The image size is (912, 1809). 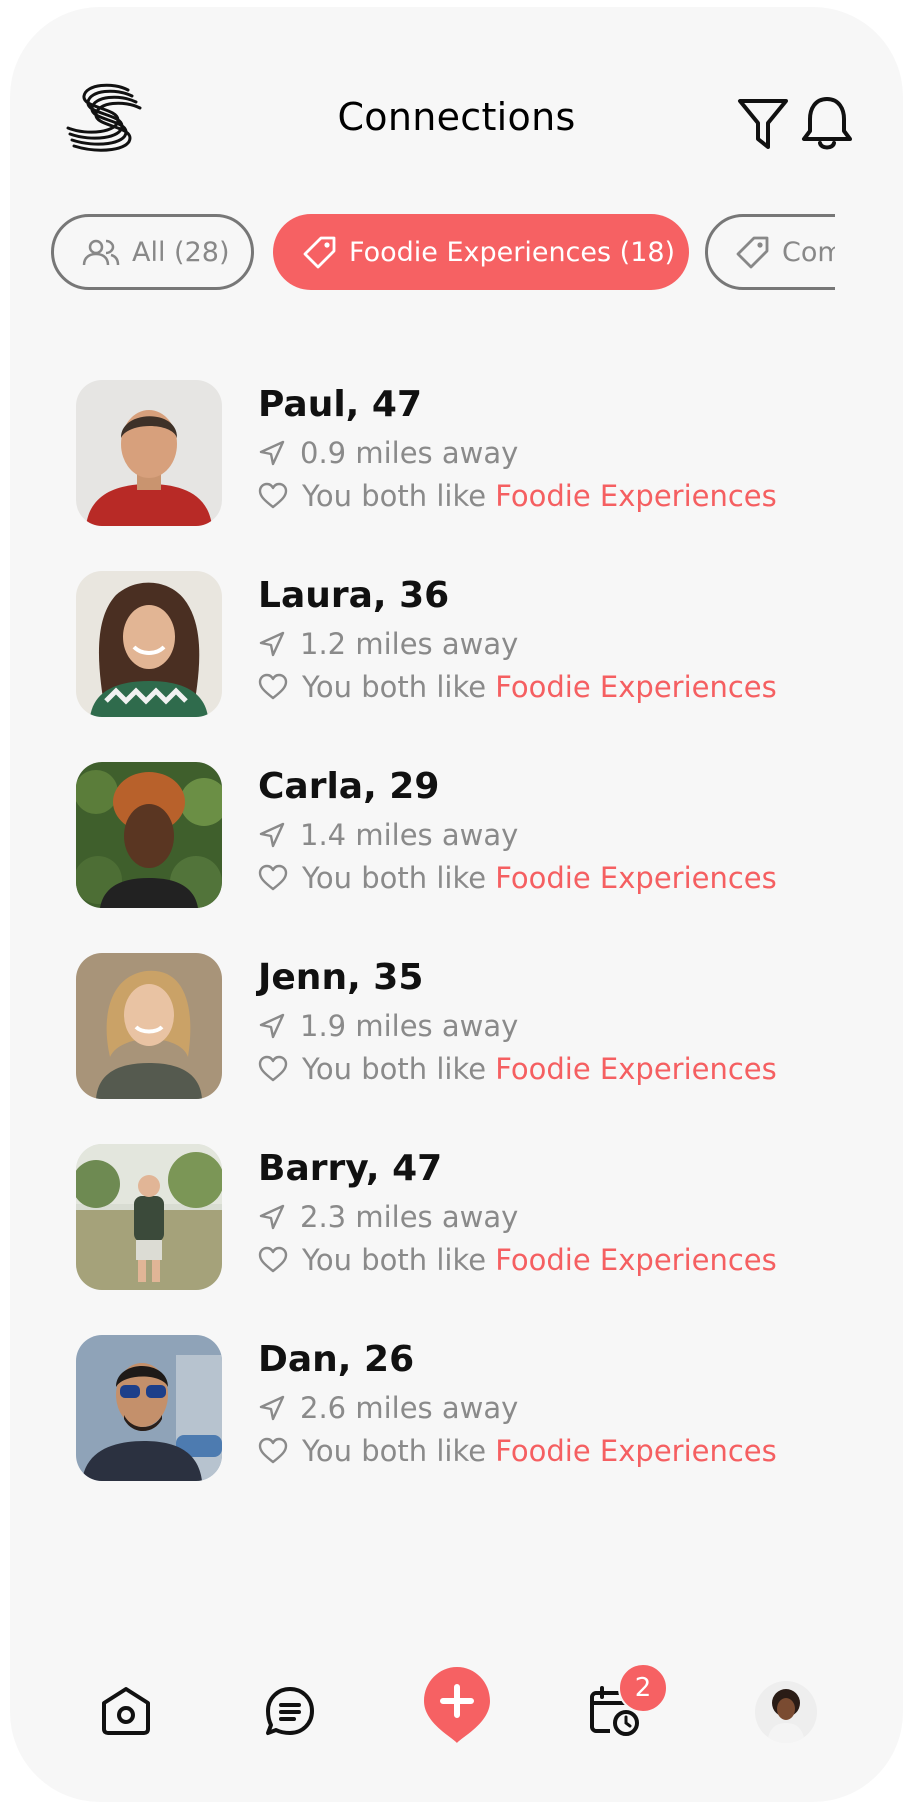 I want to click on chip-label: Com, so click(x=808, y=252).